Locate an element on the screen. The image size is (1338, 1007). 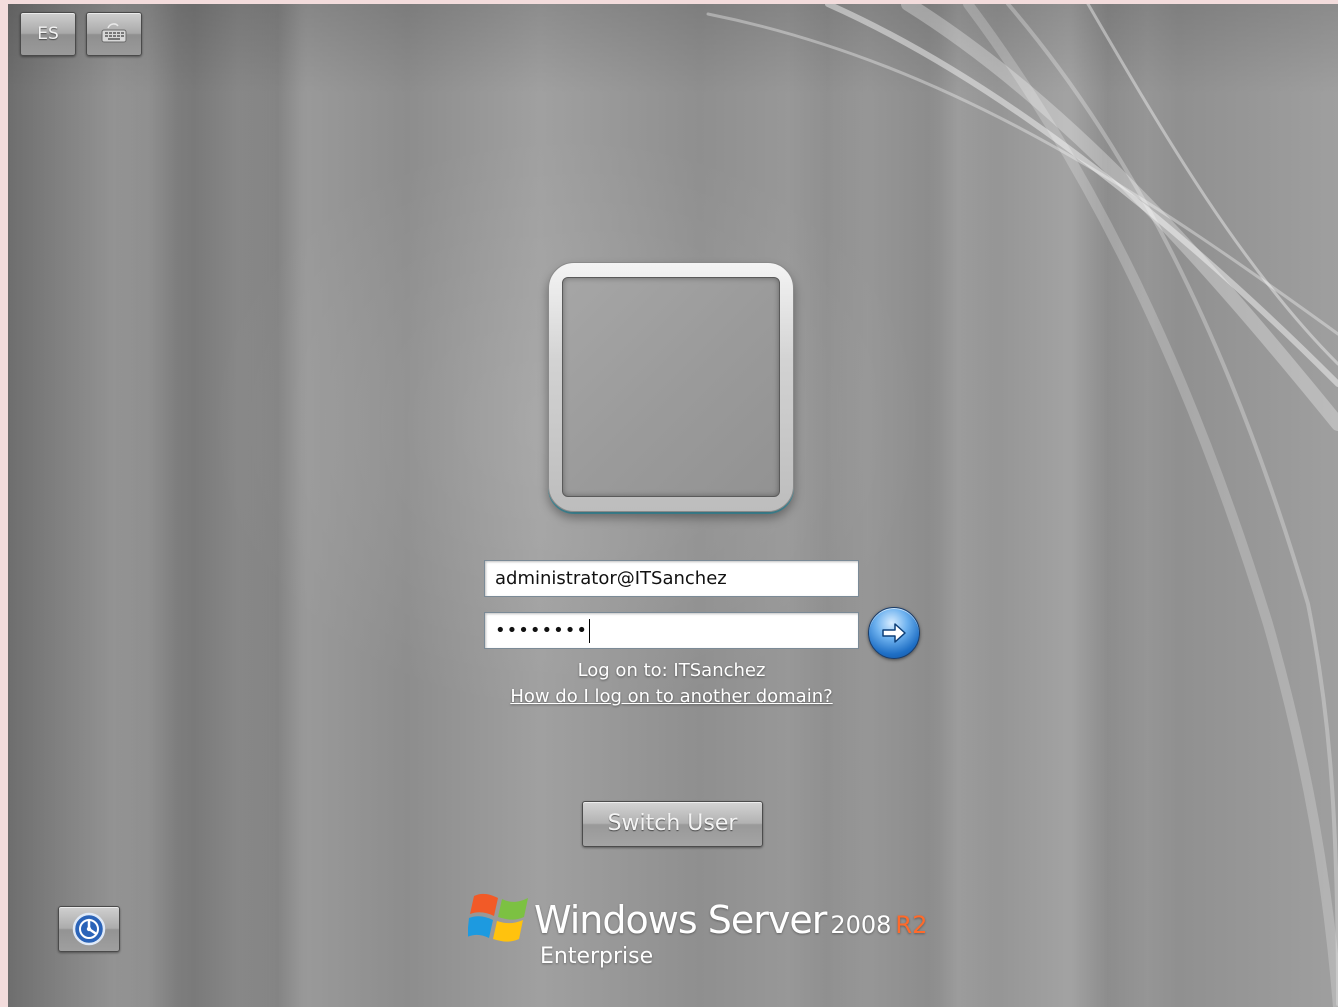
switch-user-label: Switch User is located at coordinates (672, 823).